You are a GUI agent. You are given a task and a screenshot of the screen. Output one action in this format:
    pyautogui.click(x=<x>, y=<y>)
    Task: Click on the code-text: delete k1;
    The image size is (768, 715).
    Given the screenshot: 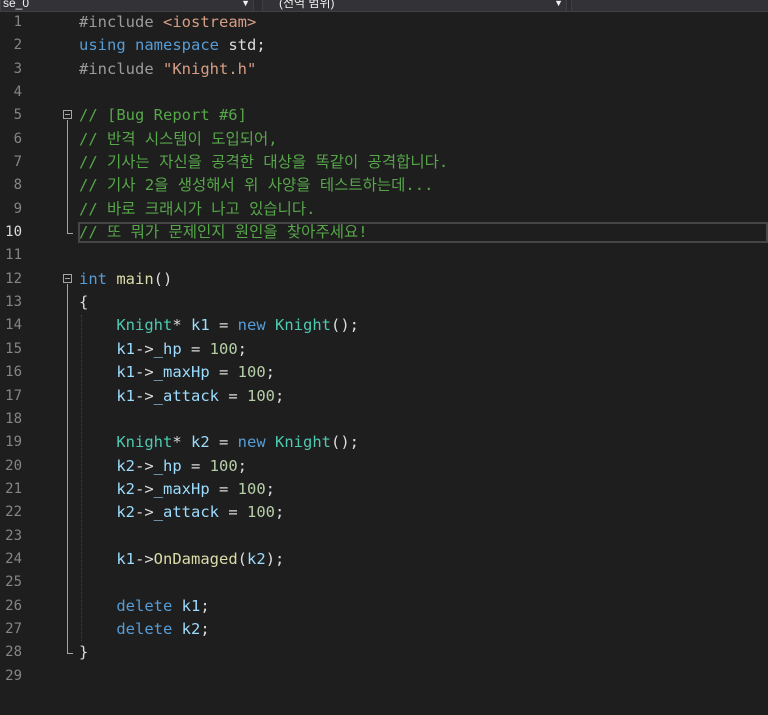 What is the action you would take?
    pyautogui.click(x=144, y=606)
    